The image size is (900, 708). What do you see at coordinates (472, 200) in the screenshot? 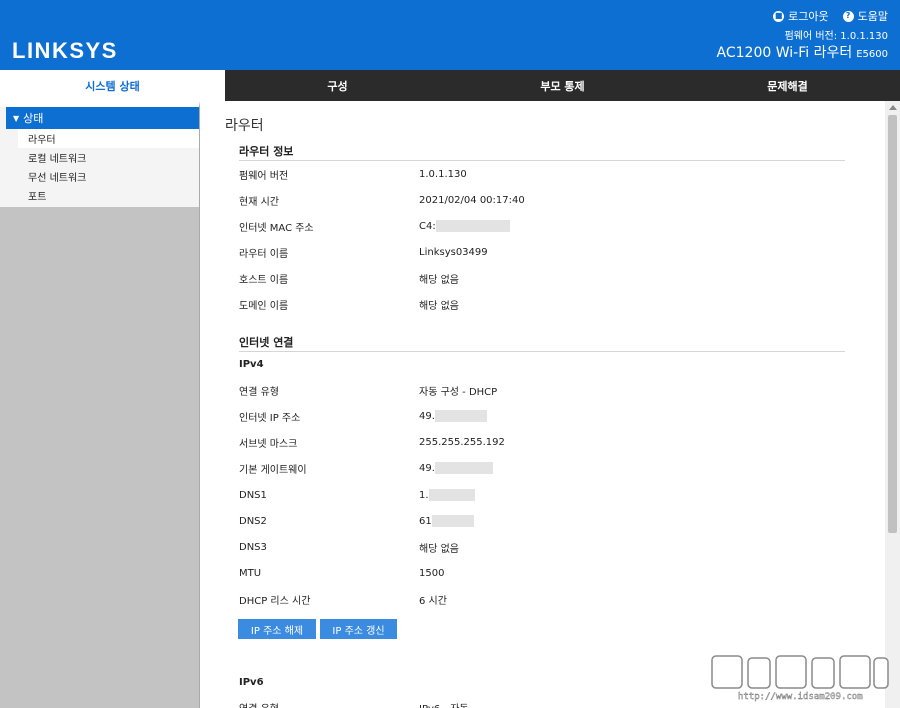
I see `row-value: 2021/02/04 00:17:40` at bounding box center [472, 200].